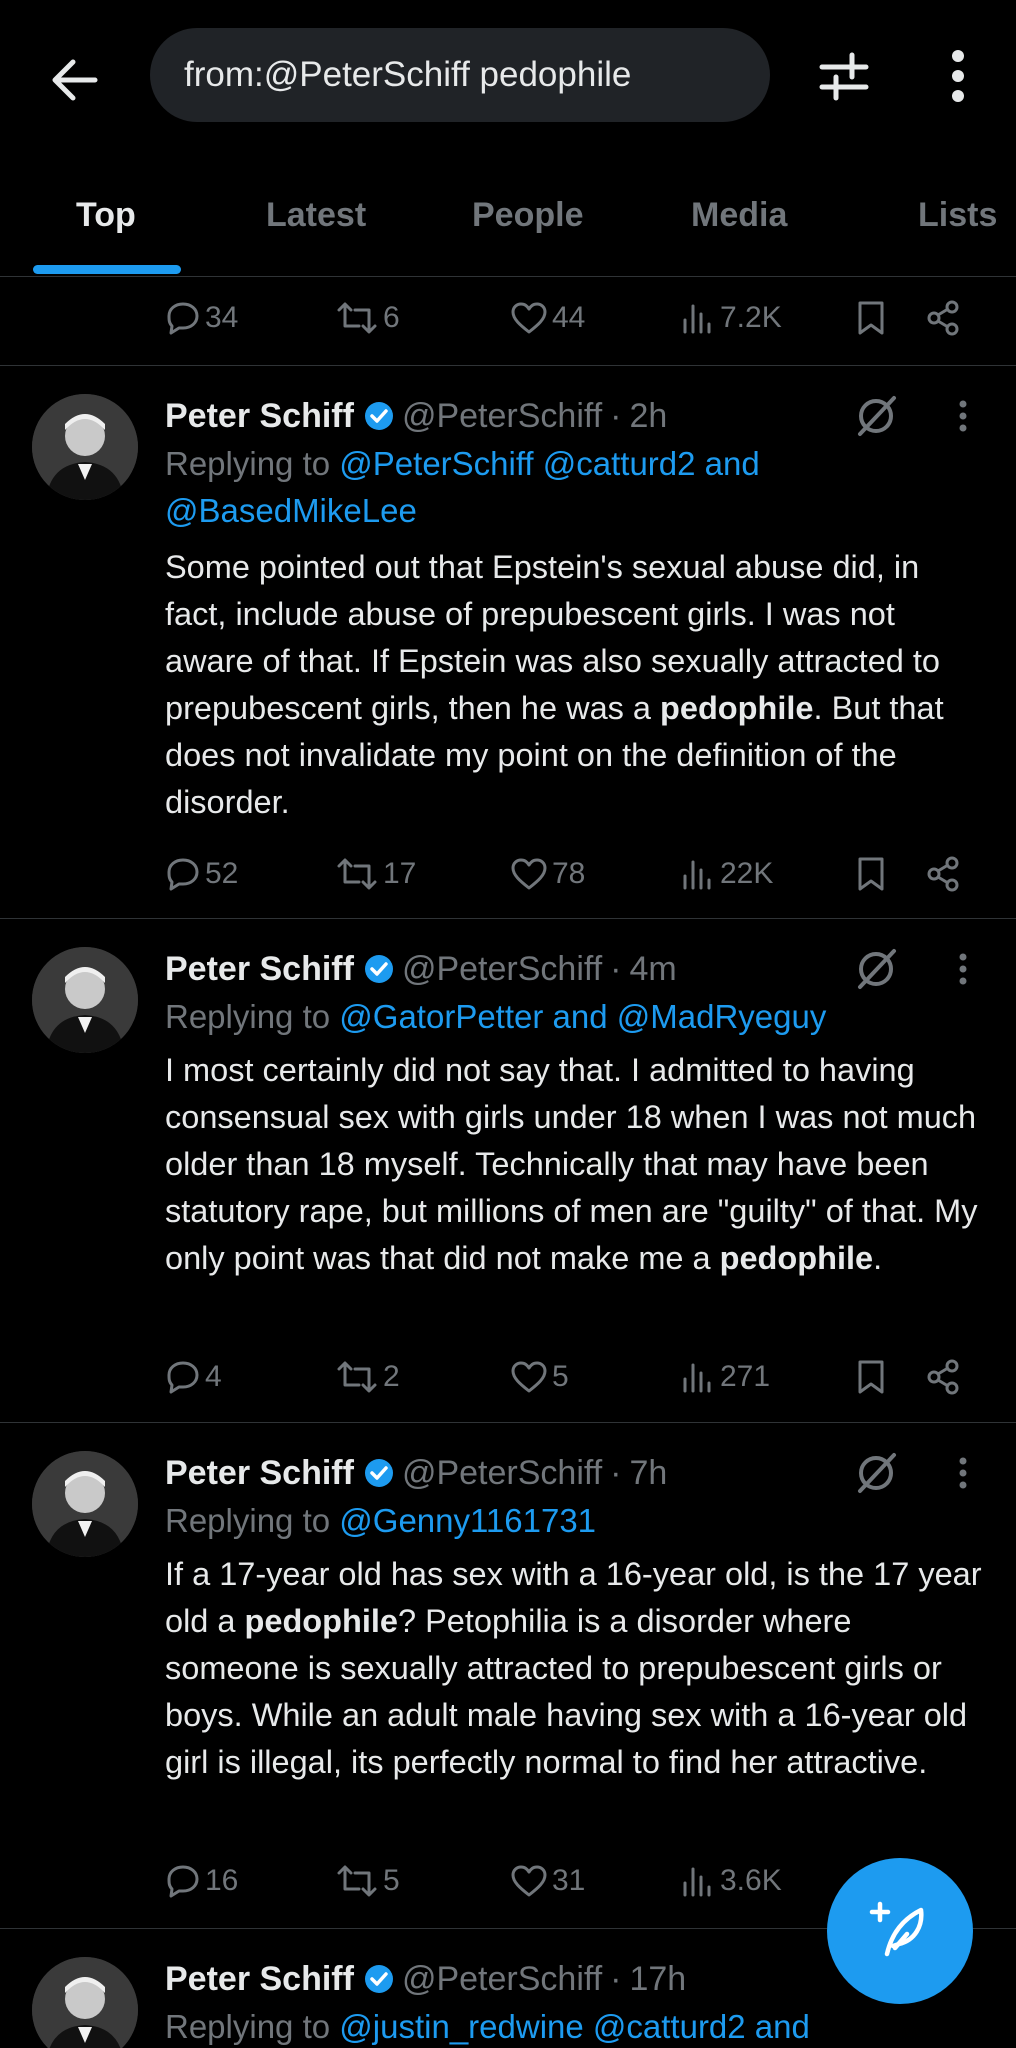  What do you see at coordinates (844, 76) in the screenshot?
I see `filter-button` at bounding box center [844, 76].